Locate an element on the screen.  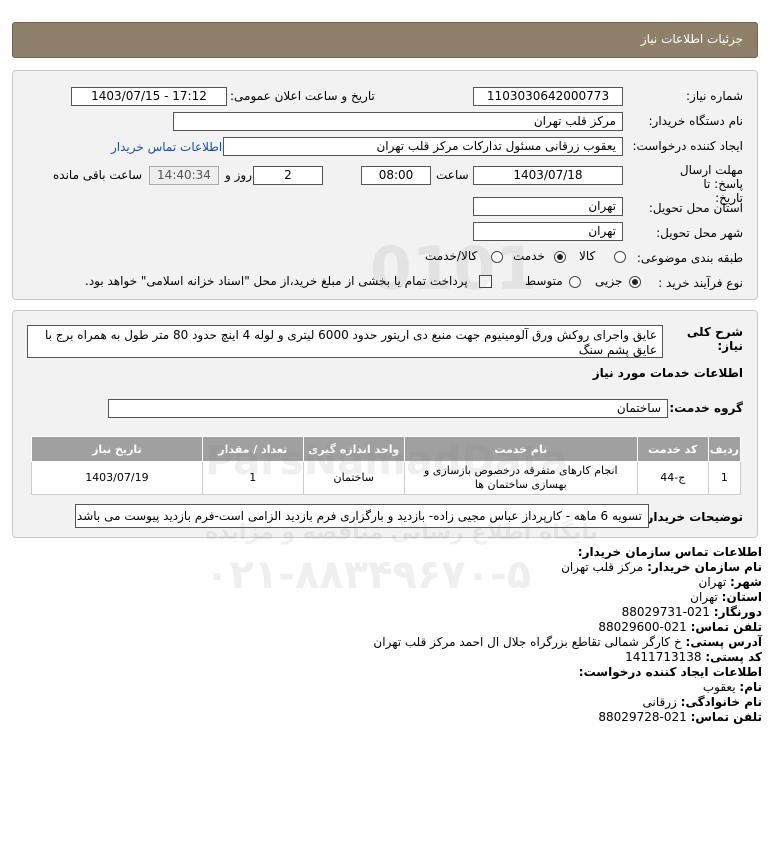
remaining-label: ساعت باقی مانده is located at coordinates (98, 175).